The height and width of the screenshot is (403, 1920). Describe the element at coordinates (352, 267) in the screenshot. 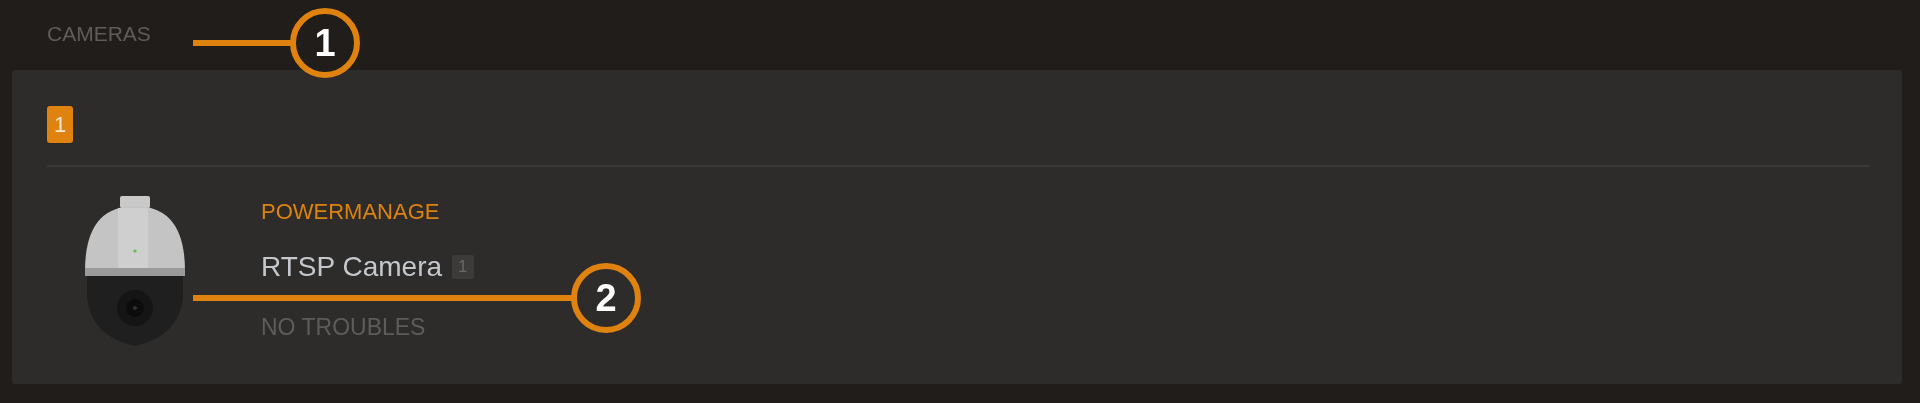

I see `device-name: RTSP Camera` at that location.